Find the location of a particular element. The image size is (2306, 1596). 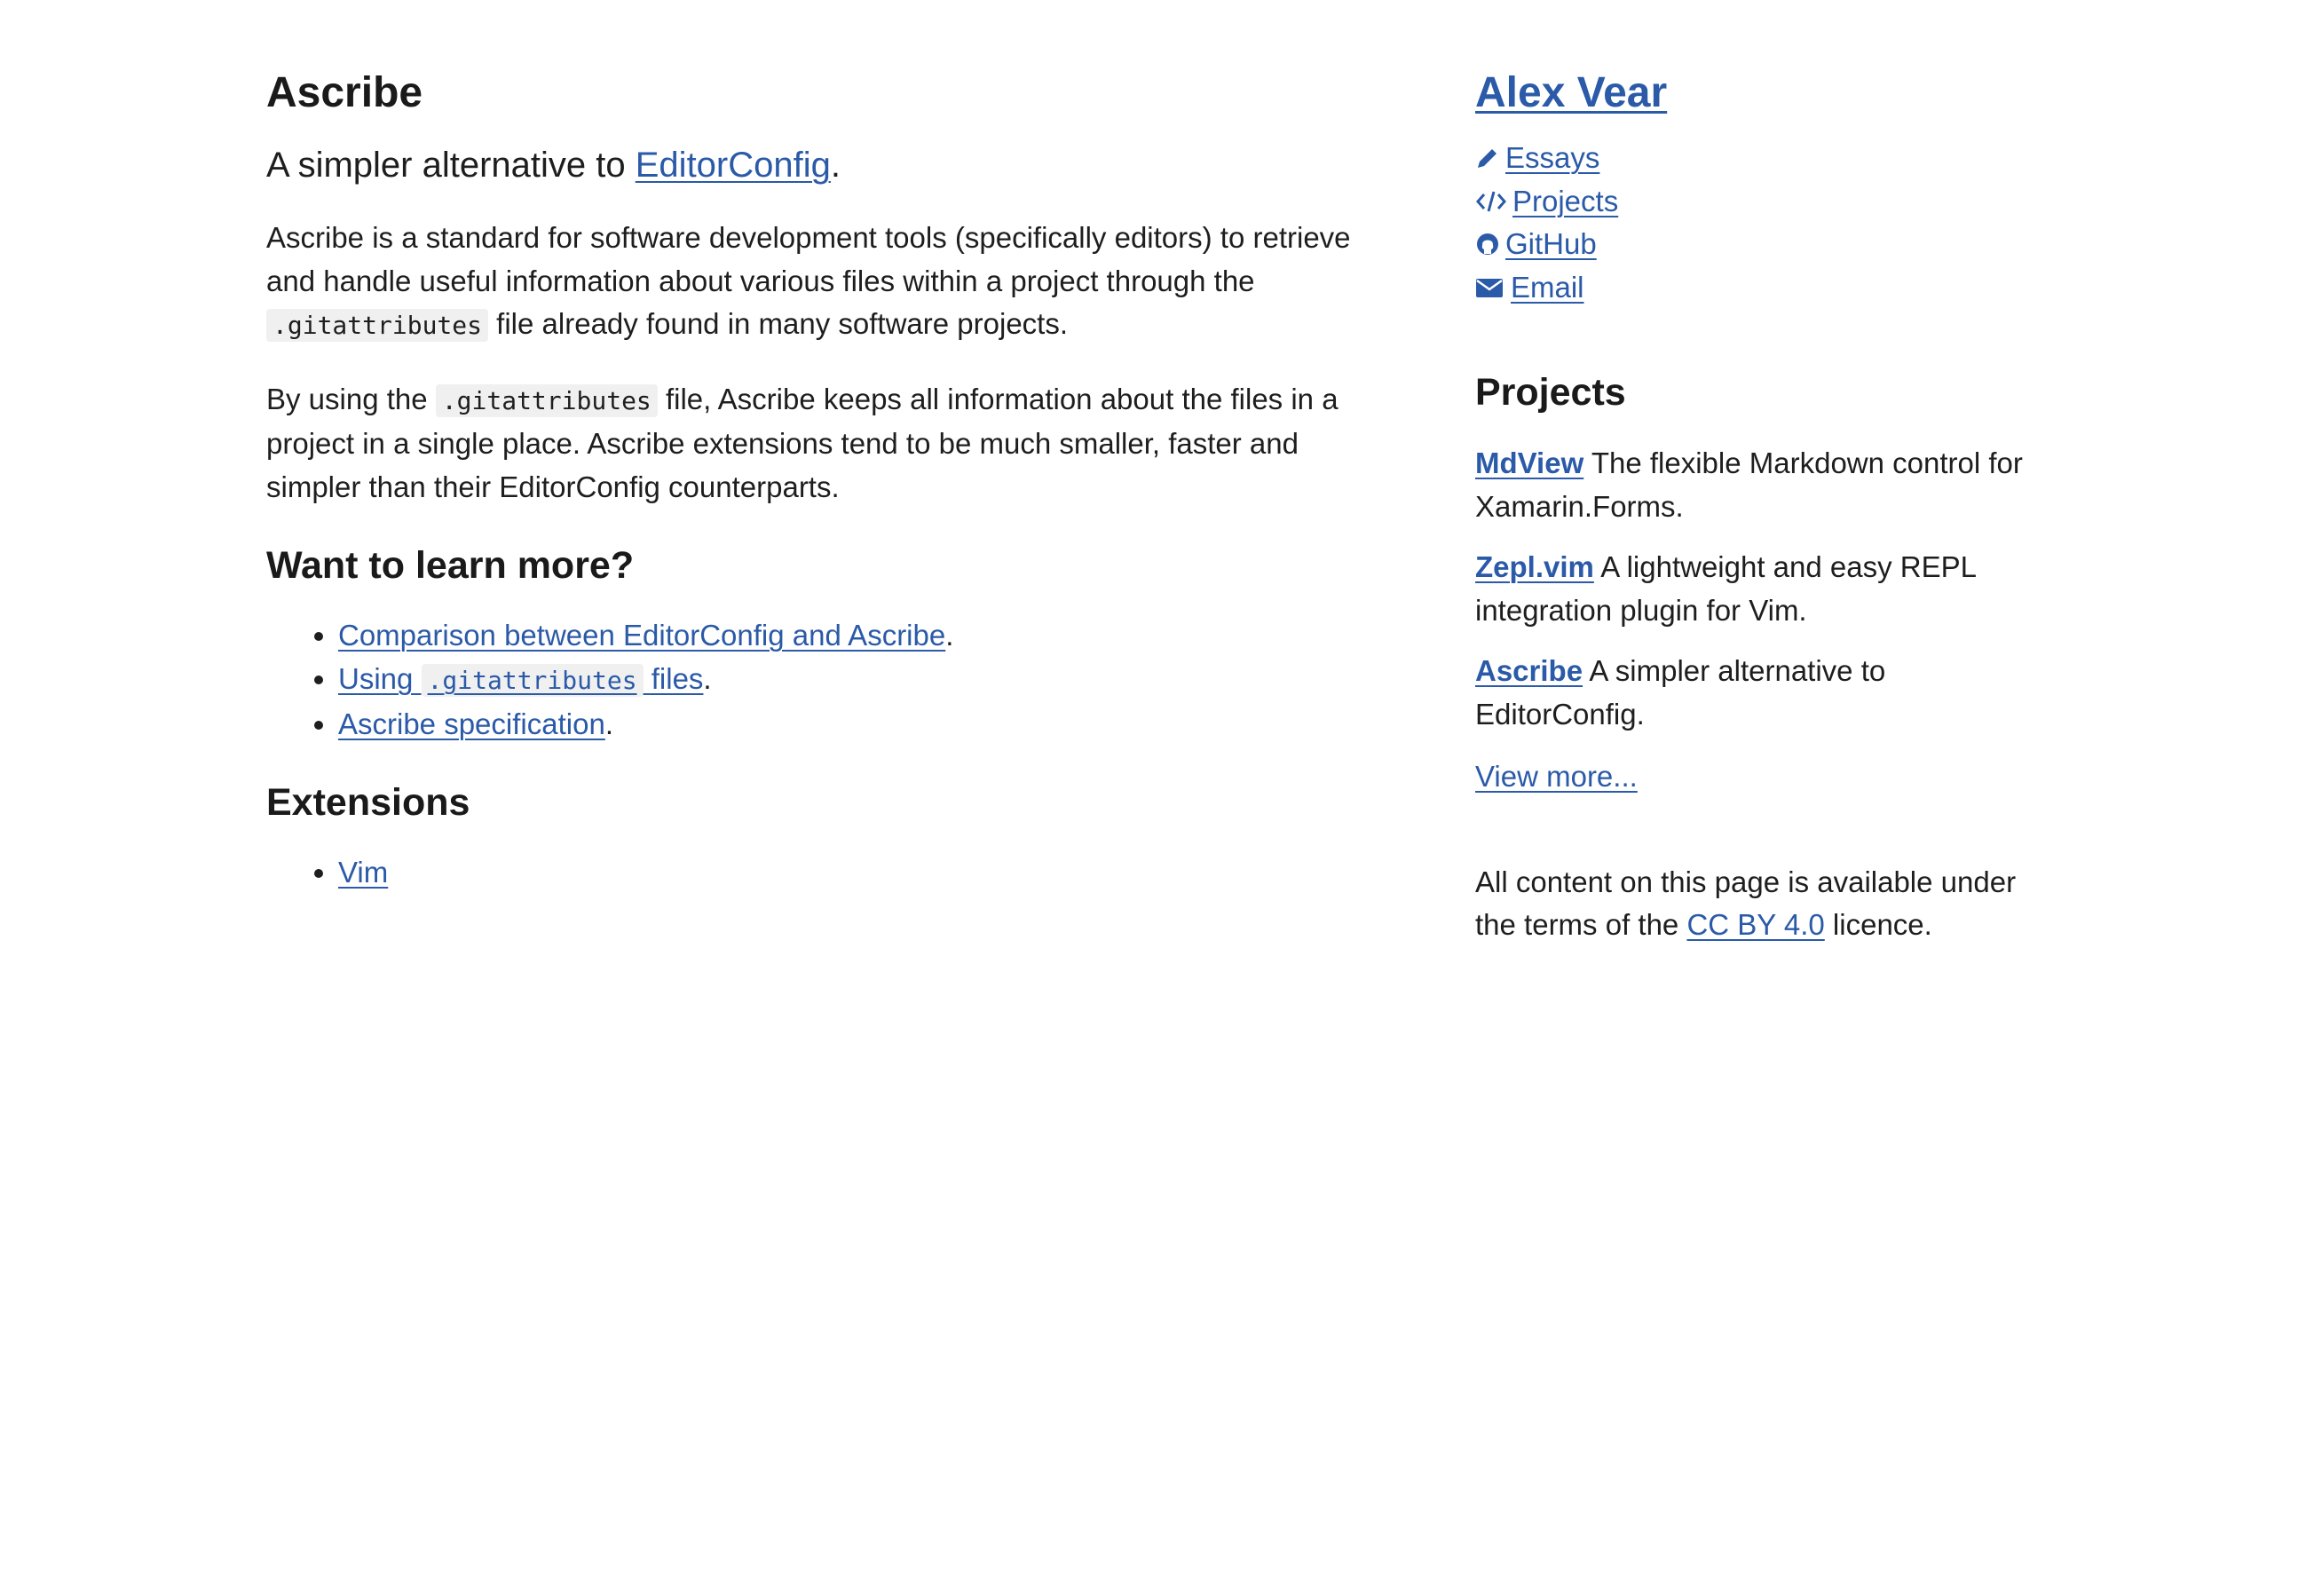

nav-item-projects: Projects is located at coordinates (1768, 202).